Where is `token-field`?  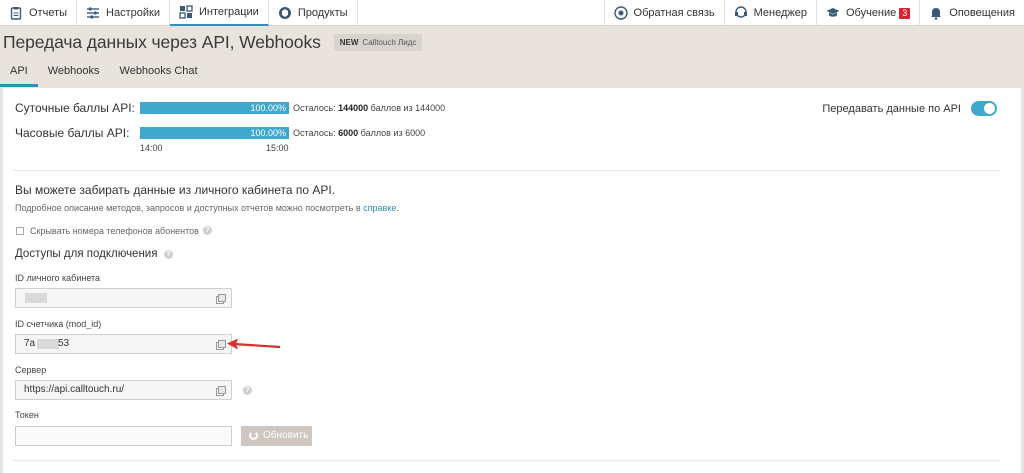
token-field is located at coordinates (123, 436).